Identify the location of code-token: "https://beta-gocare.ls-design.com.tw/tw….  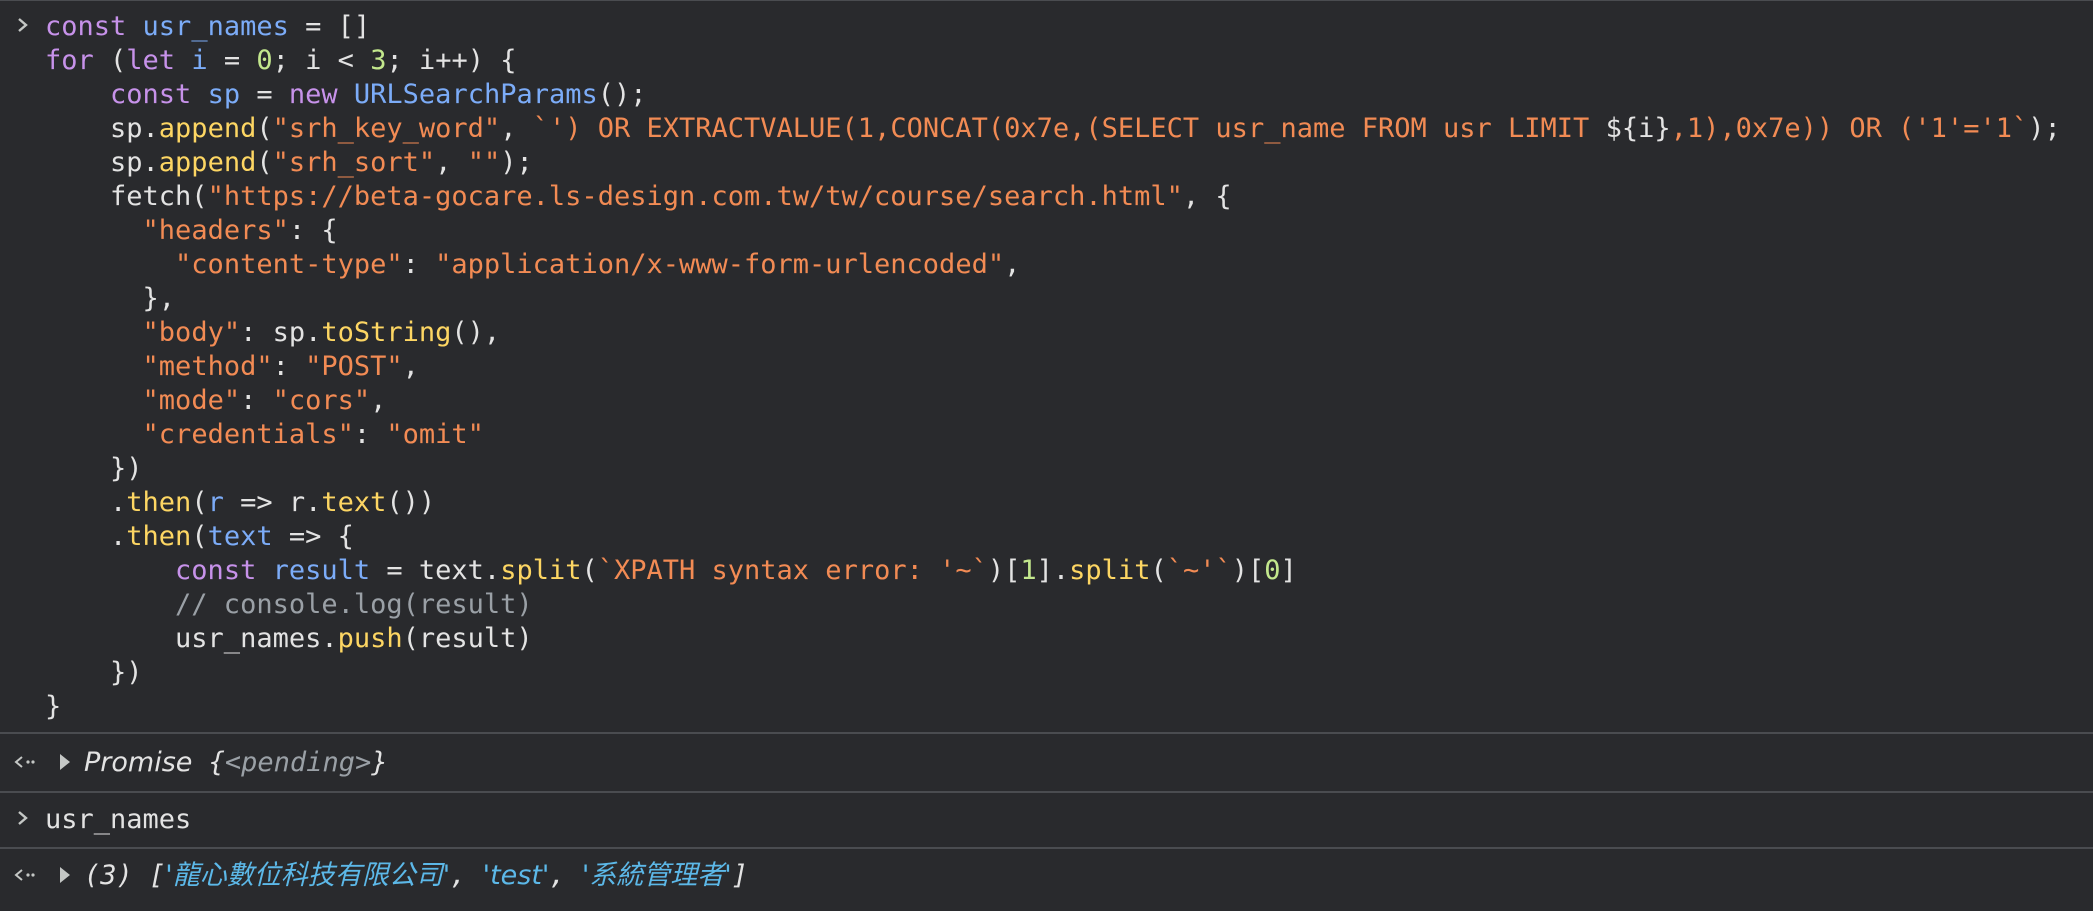
(695, 196).